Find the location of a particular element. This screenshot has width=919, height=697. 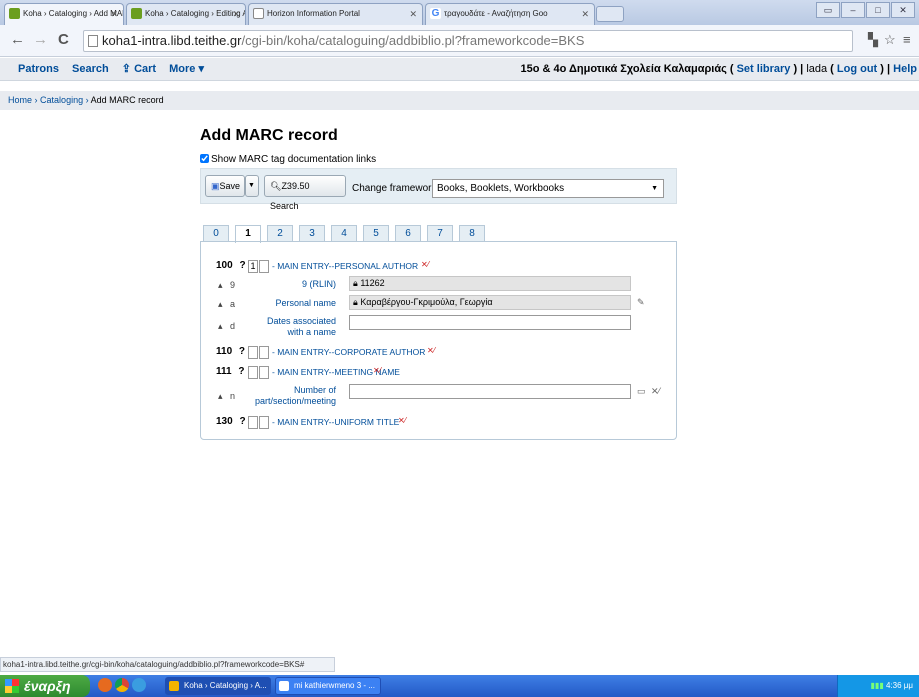

field-description: - MAIN ENTRY--UNIFORM TITLE is located at coordinates (335, 422).